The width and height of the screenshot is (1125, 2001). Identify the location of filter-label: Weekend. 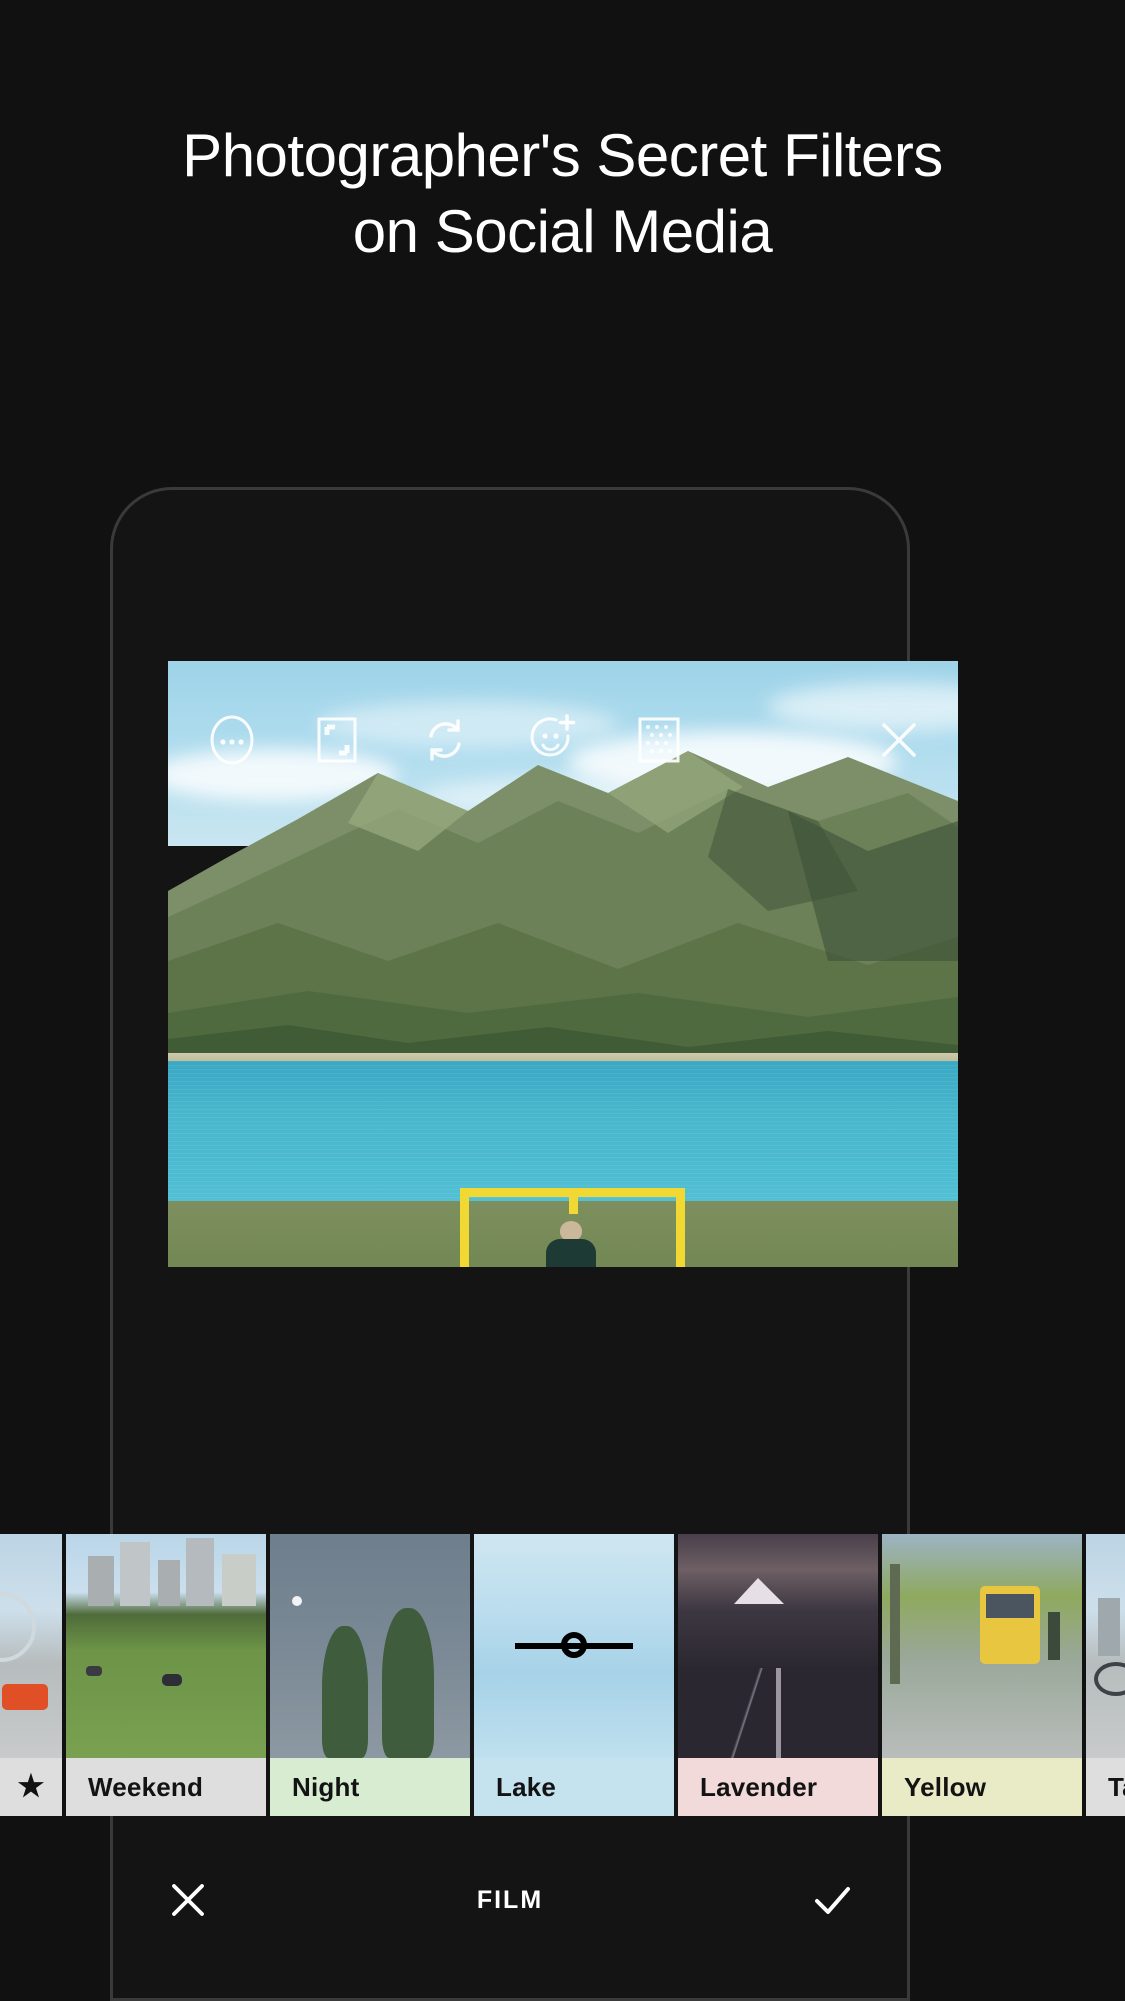
(166, 1787).